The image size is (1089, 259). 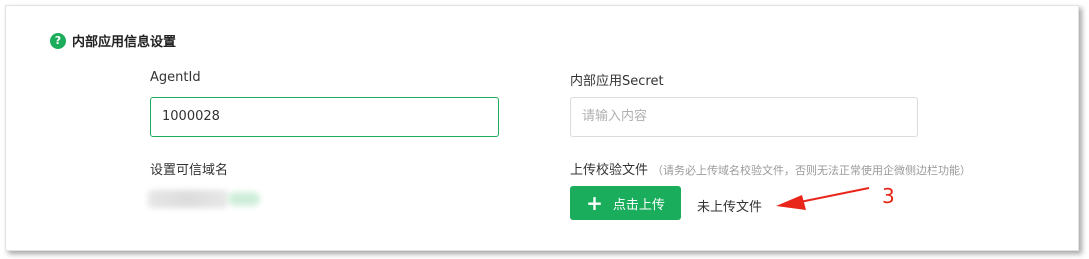 I want to click on annotation-arrow-icon, so click(x=823, y=198).